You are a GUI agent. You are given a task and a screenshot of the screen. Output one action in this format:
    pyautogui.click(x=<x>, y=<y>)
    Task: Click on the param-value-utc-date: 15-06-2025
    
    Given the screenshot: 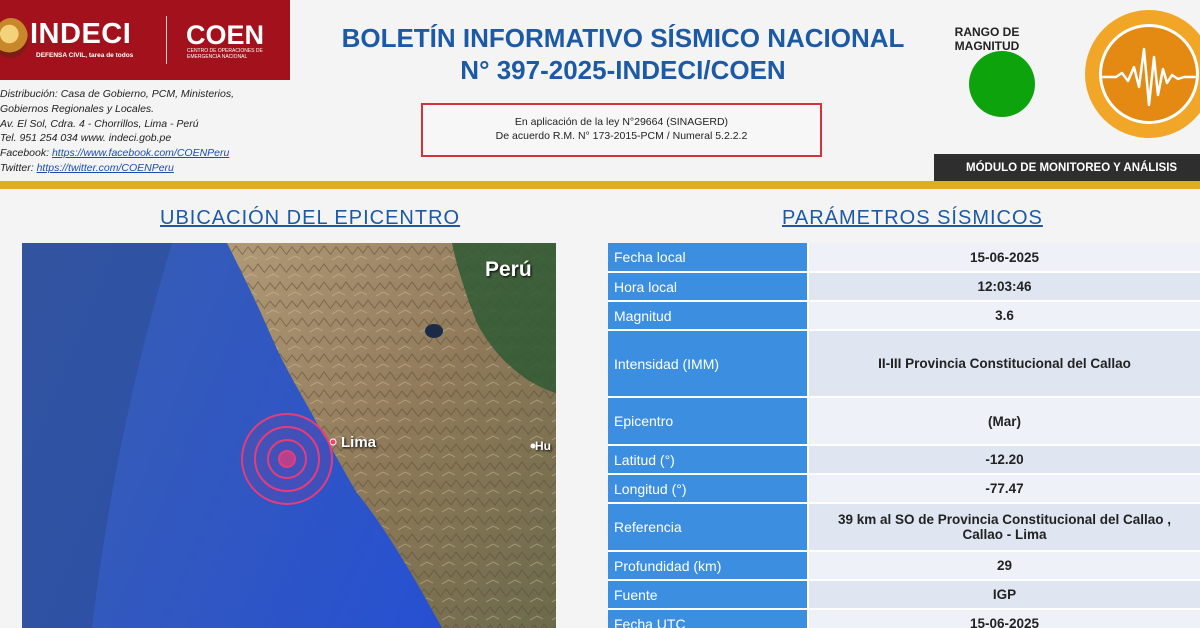 What is the action you would take?
    pyautogui.click(x=1004, y=618)
    